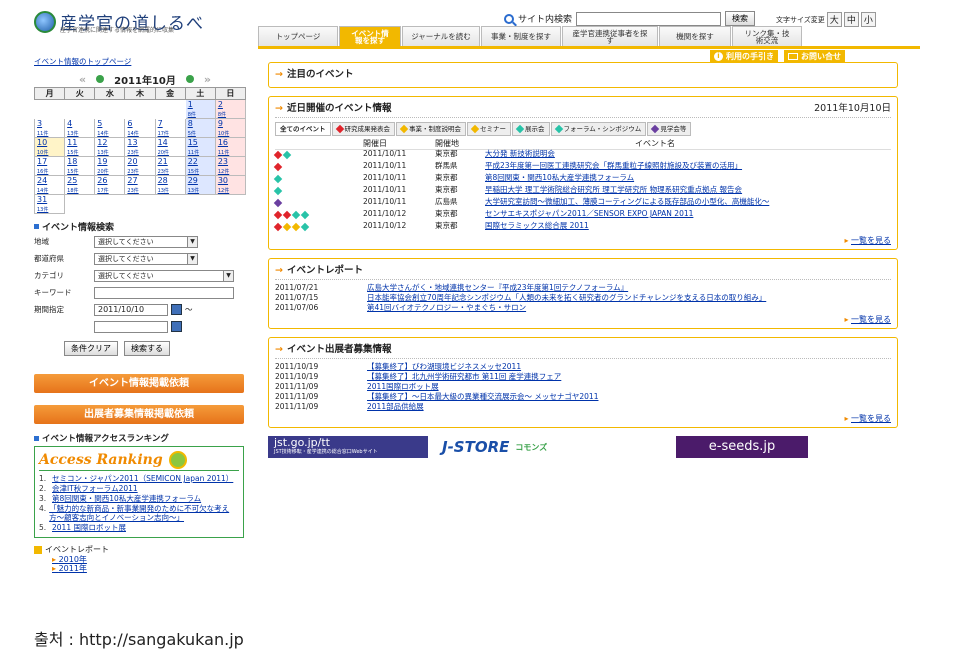  What do you see at coordinates (100, 79) in the screenshot?
I see `prev-month-dot-icon` at bounding box center [100, 79].